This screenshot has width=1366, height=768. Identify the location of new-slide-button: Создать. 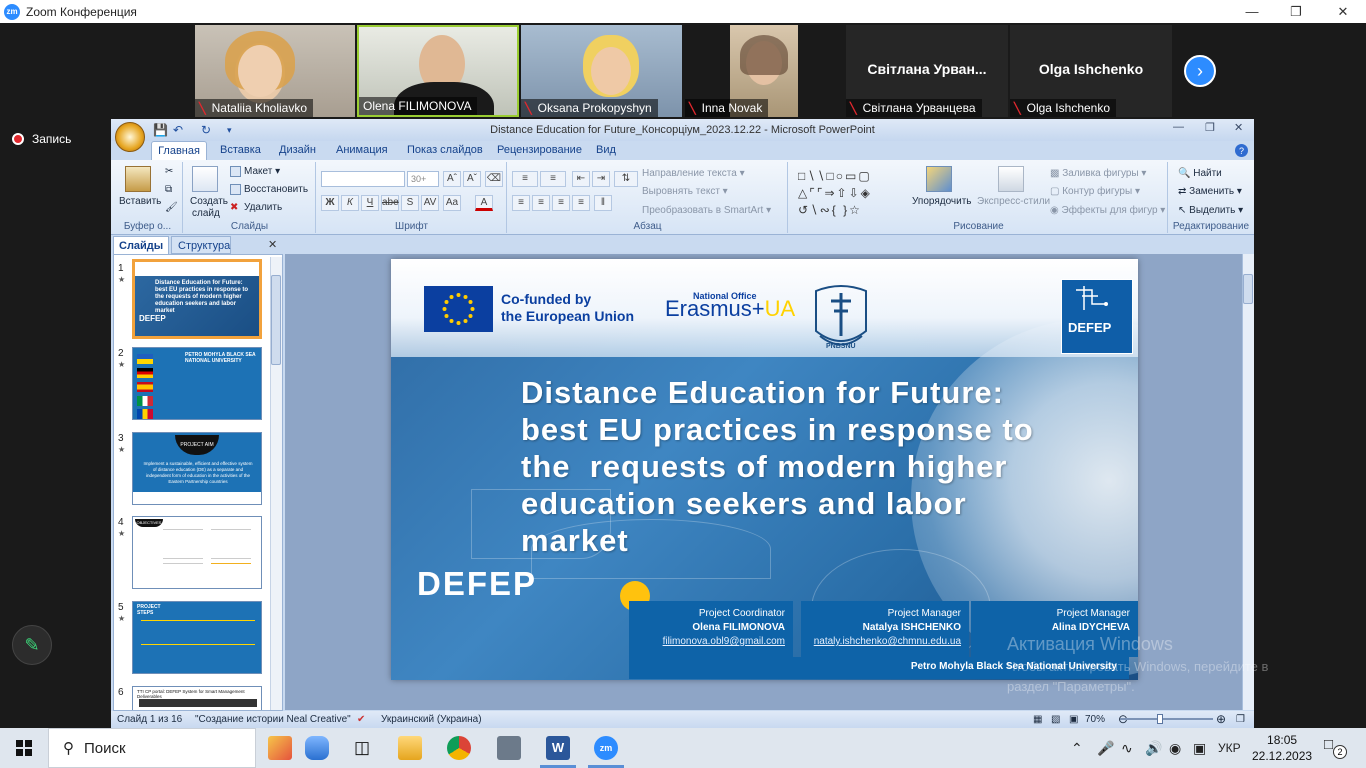
(209, 201).